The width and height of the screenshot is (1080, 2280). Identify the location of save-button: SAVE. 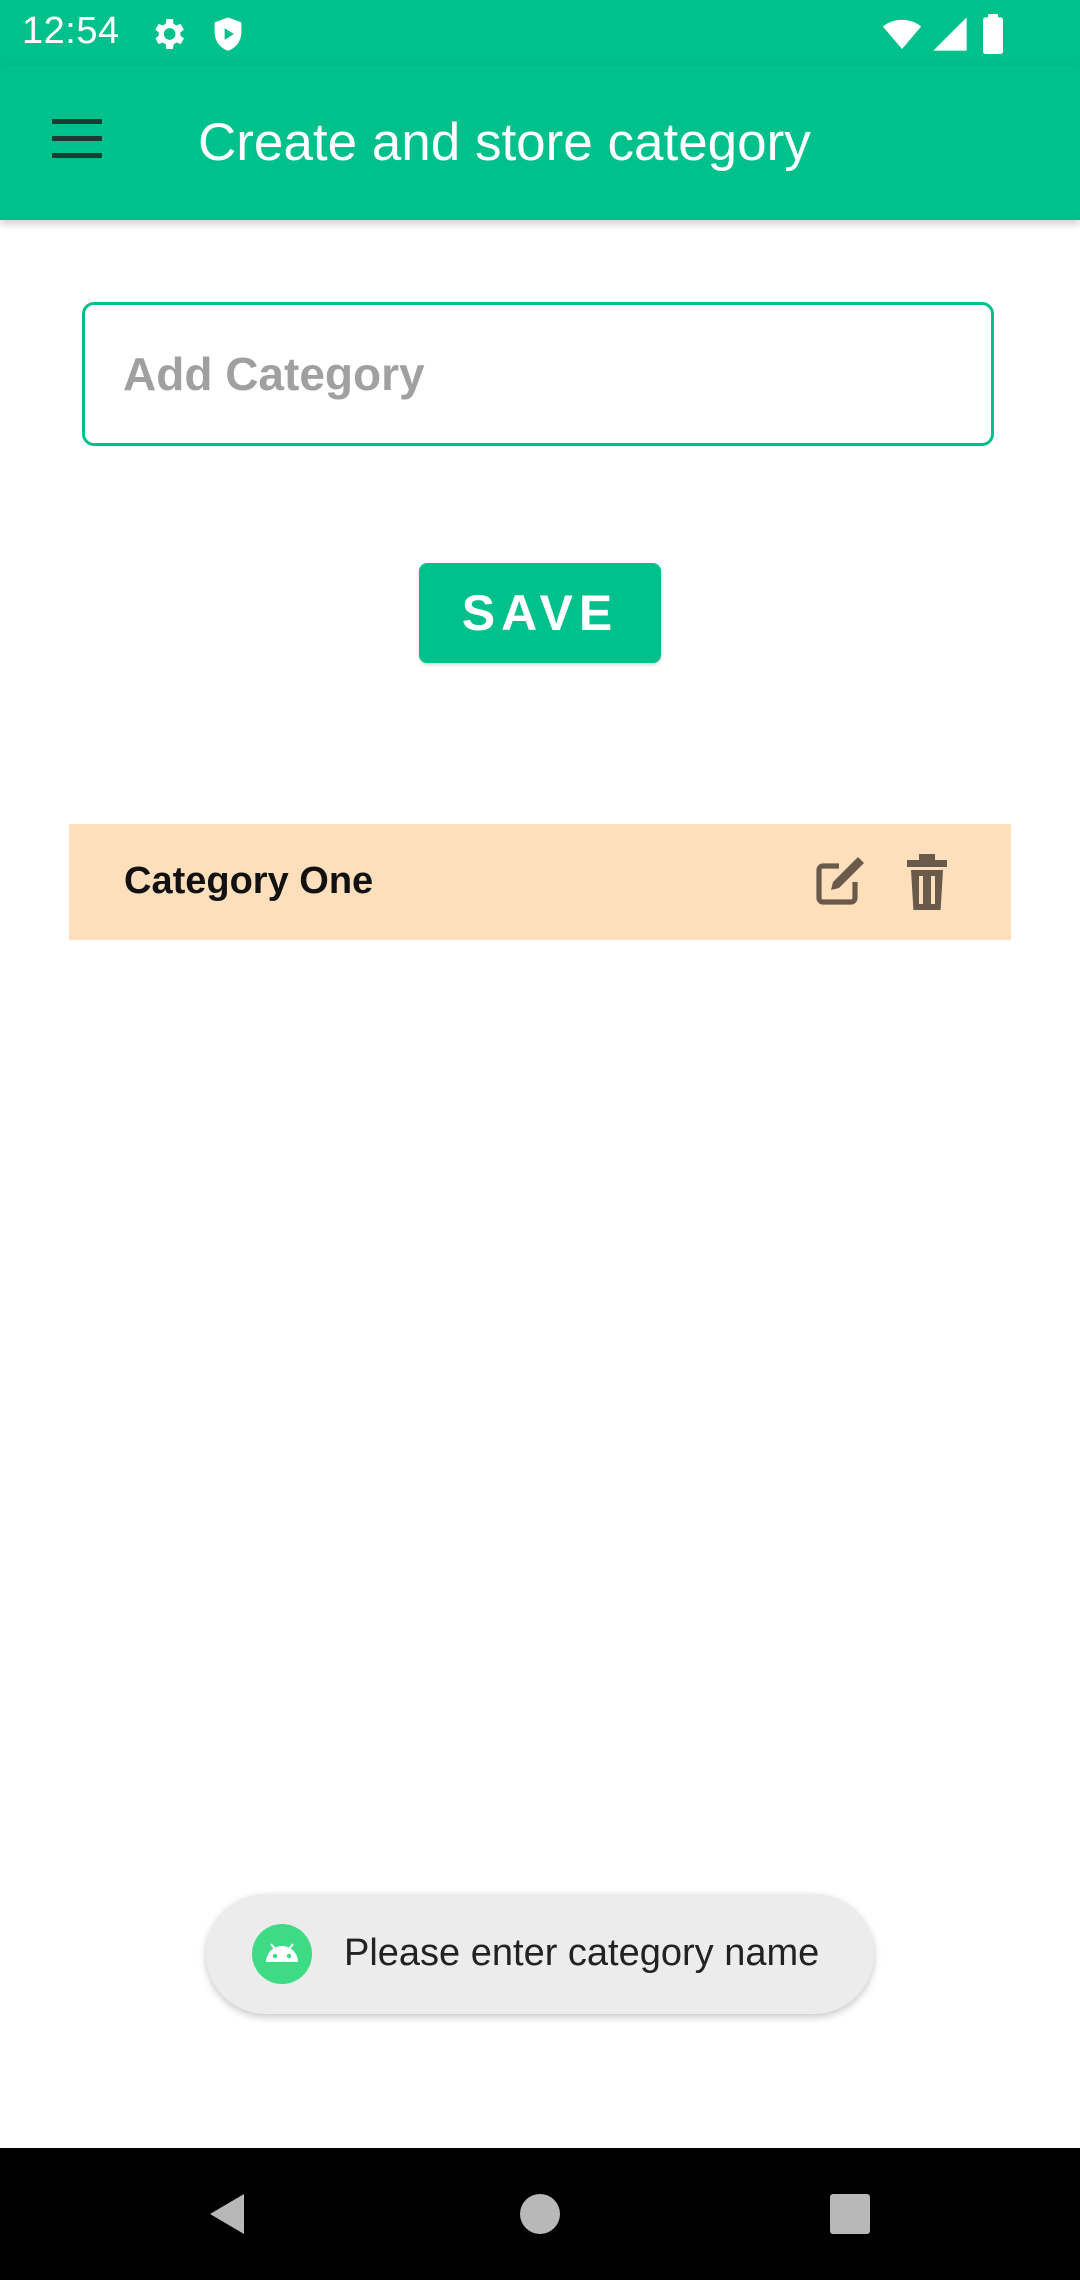
(540, 613).